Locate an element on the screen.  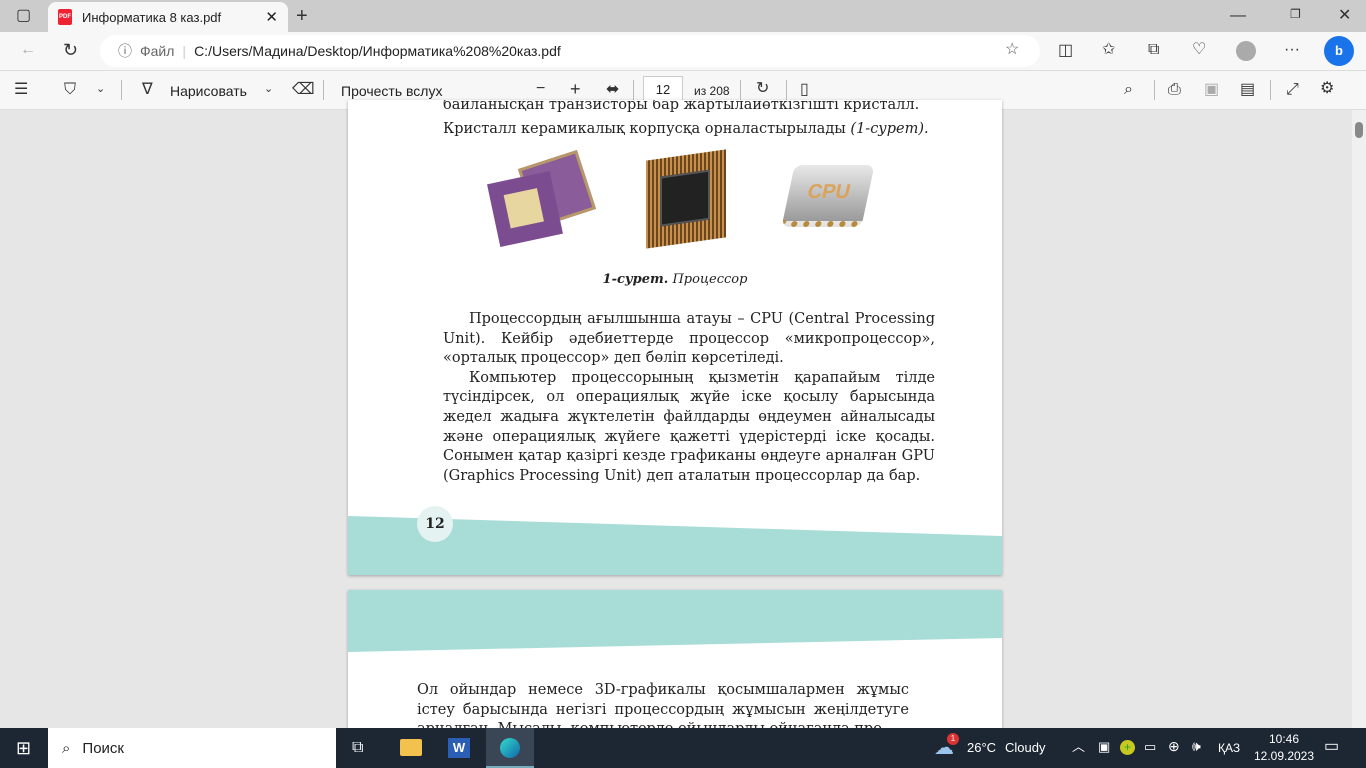
page-total: из 208 is located at coordinates (712, 91).